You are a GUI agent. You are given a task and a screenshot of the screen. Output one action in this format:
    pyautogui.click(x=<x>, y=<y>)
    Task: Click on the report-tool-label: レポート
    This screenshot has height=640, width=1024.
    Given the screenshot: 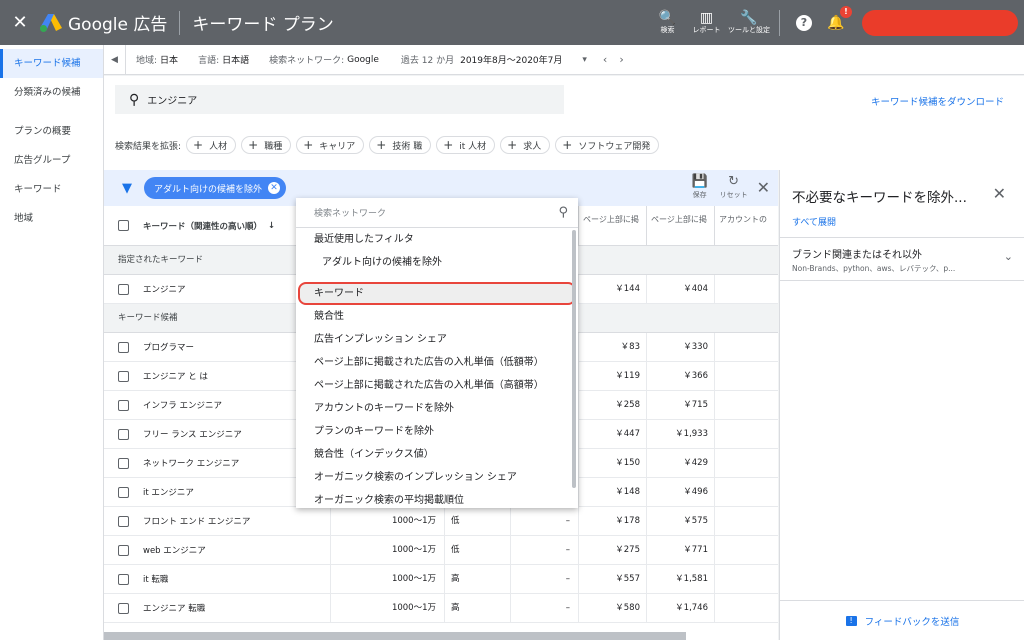 What is the action you would take?
    pyautogui.click(x=706, y=30)
    